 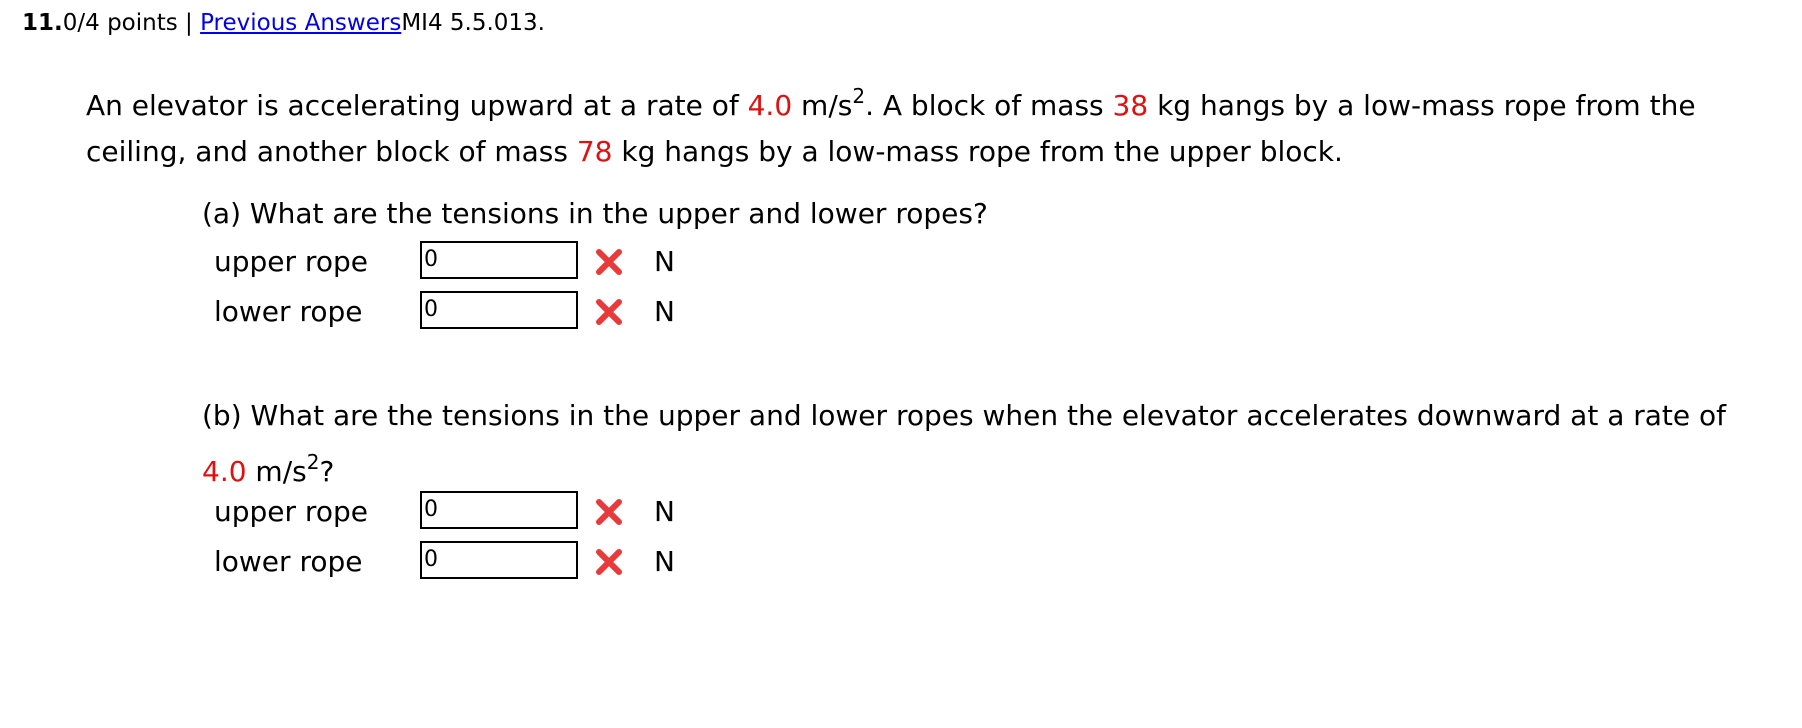 What do you see at coordinates (499, 510) in the screenshot?
I see `part-b-upper-rope-input` at bounding box center [499, 510].